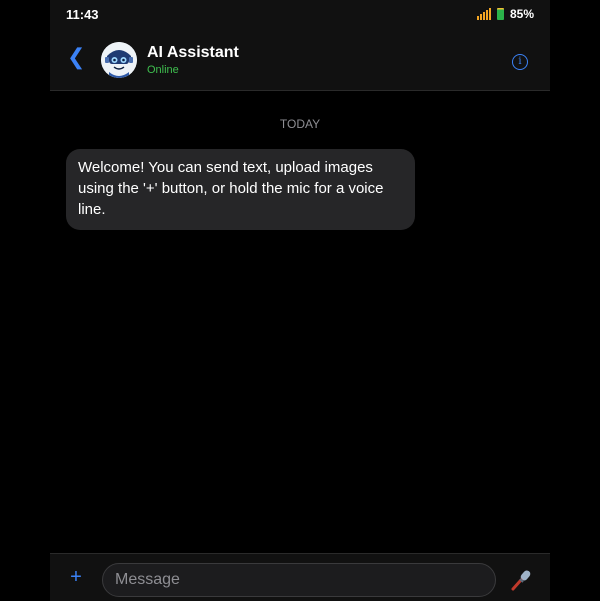 This screenshot has width=600, height=601. I want to click on battery-icon, so click(500, 14).